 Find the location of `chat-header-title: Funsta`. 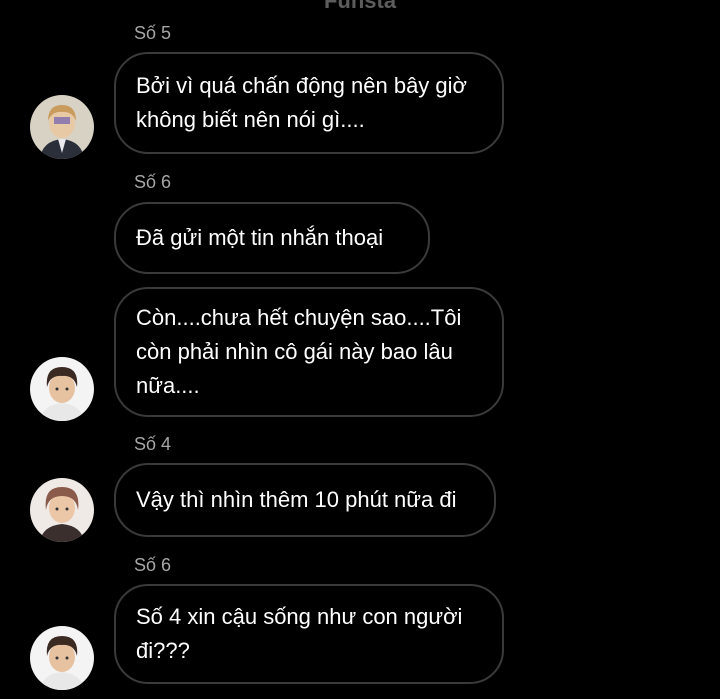

chat-header-title: Funsta is located at coordinates (360, 6).